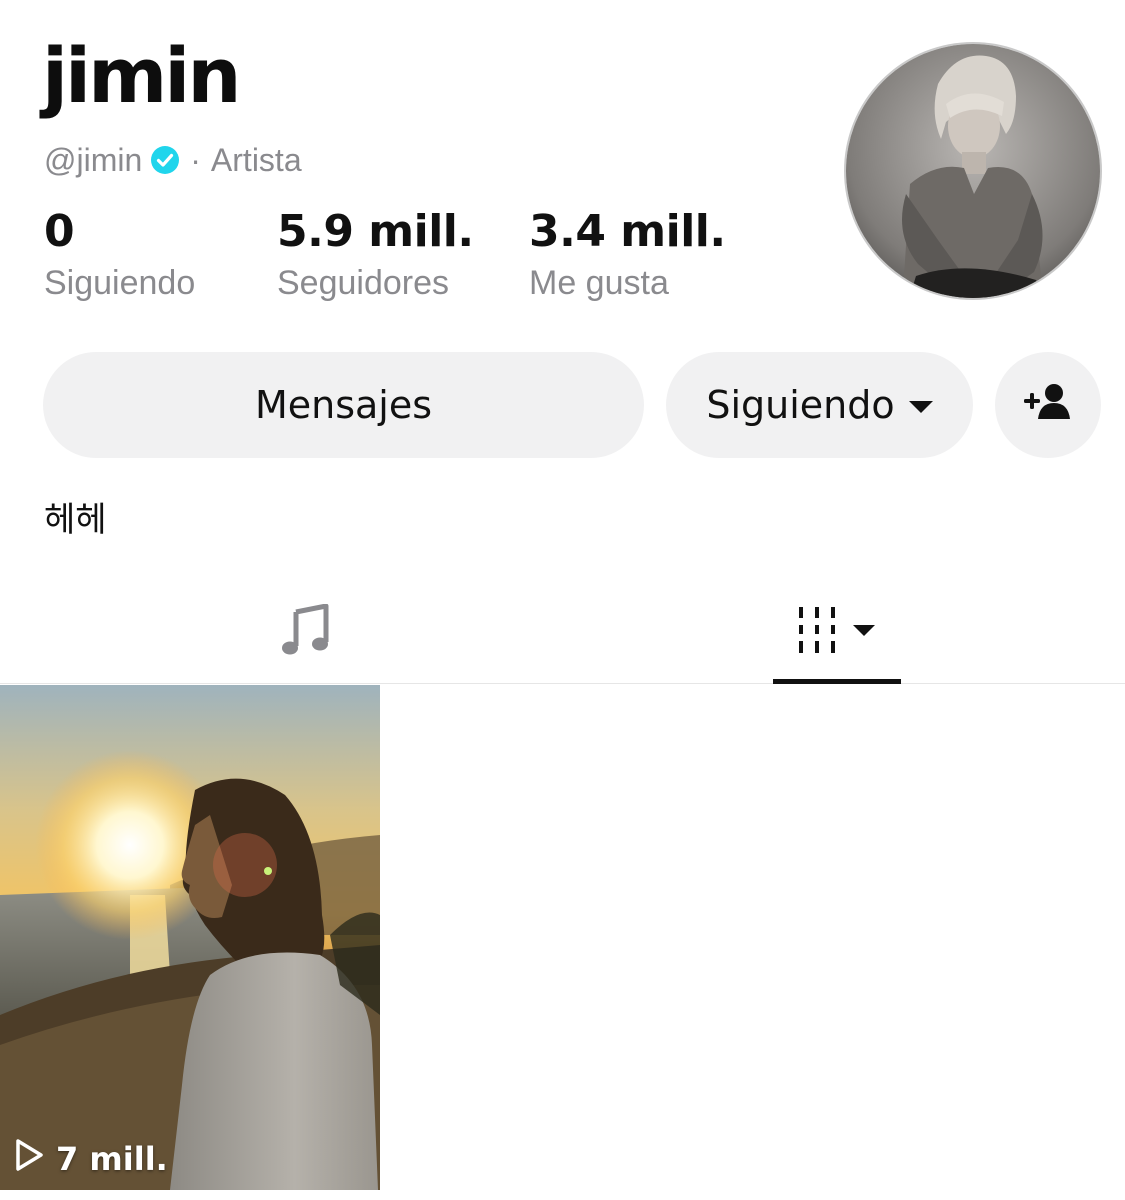 The height and width of the screenshot is (1200, 1125). Describe the element at coordinates (363, 283) in the screenshot. I see `stat-followers-label: Seguidores` at that location.